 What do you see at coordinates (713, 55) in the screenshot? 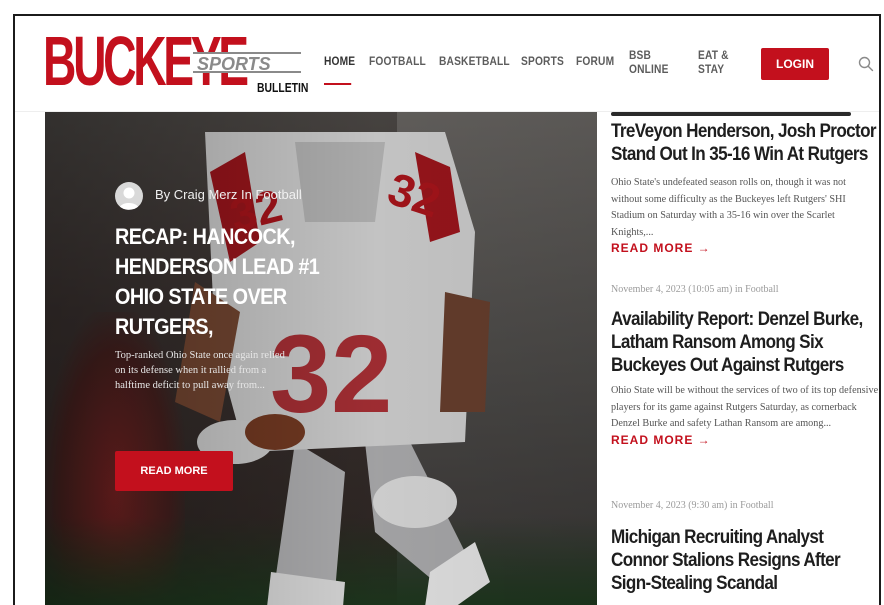
I see `nav-label-line1: EAT &` at bounding box center [713, 55].